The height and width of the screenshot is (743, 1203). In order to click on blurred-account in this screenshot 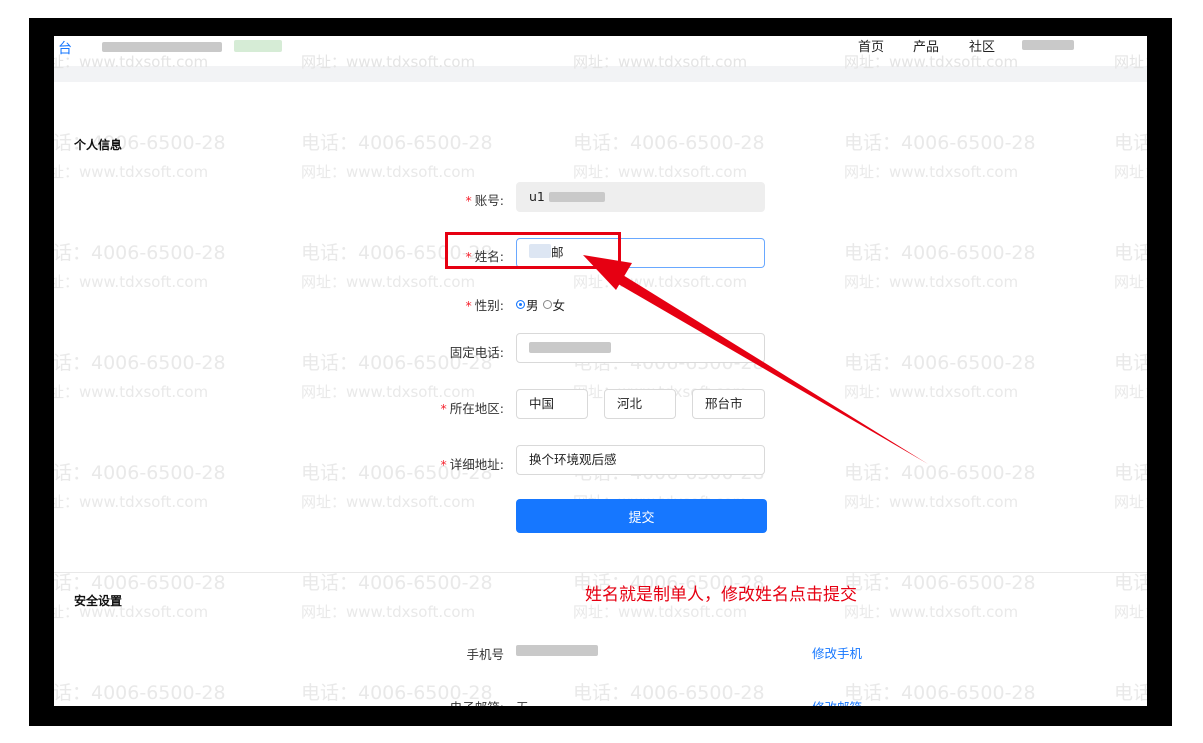, I will do `click(576, 197)`.